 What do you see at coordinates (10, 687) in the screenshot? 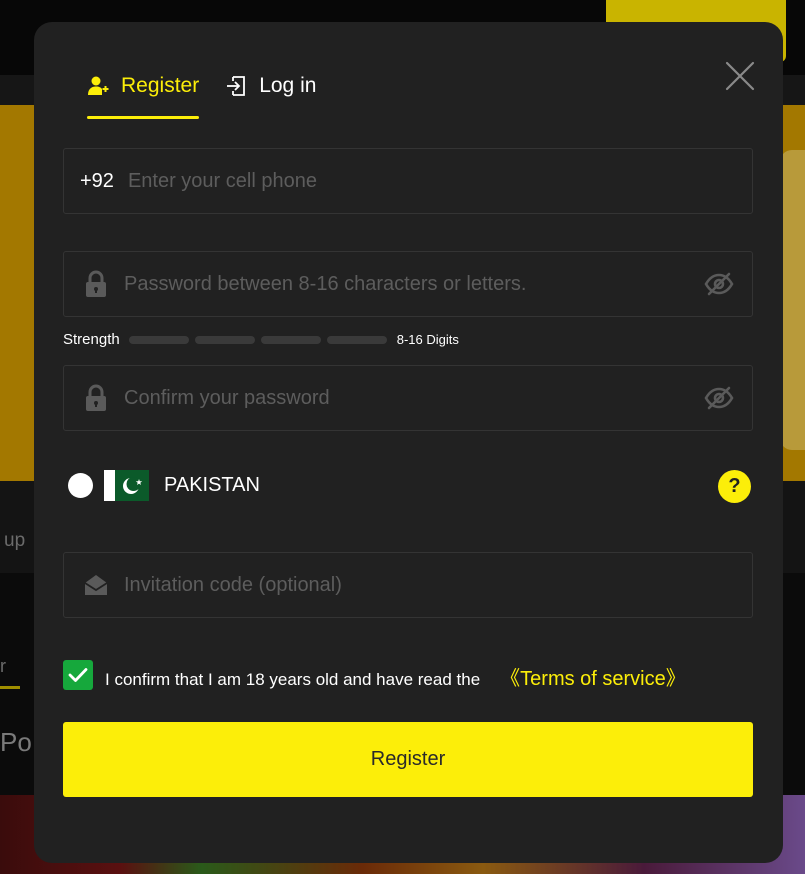
I see `bg-tab-underline` at bounding box center [10, 687].